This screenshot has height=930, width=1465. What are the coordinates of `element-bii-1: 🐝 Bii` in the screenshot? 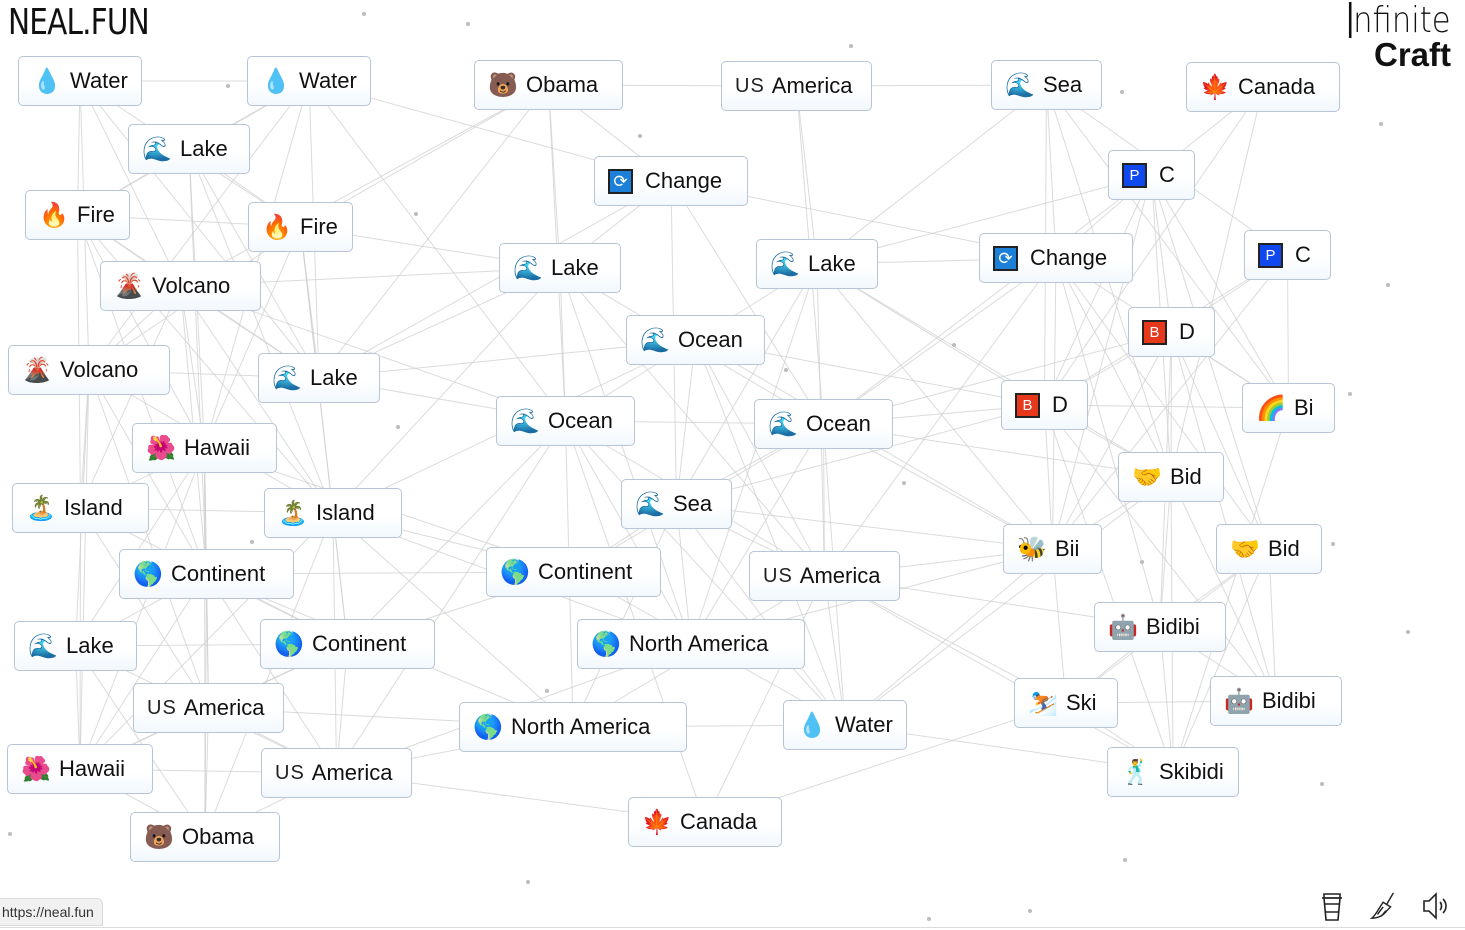 It's located at (1052, 549).